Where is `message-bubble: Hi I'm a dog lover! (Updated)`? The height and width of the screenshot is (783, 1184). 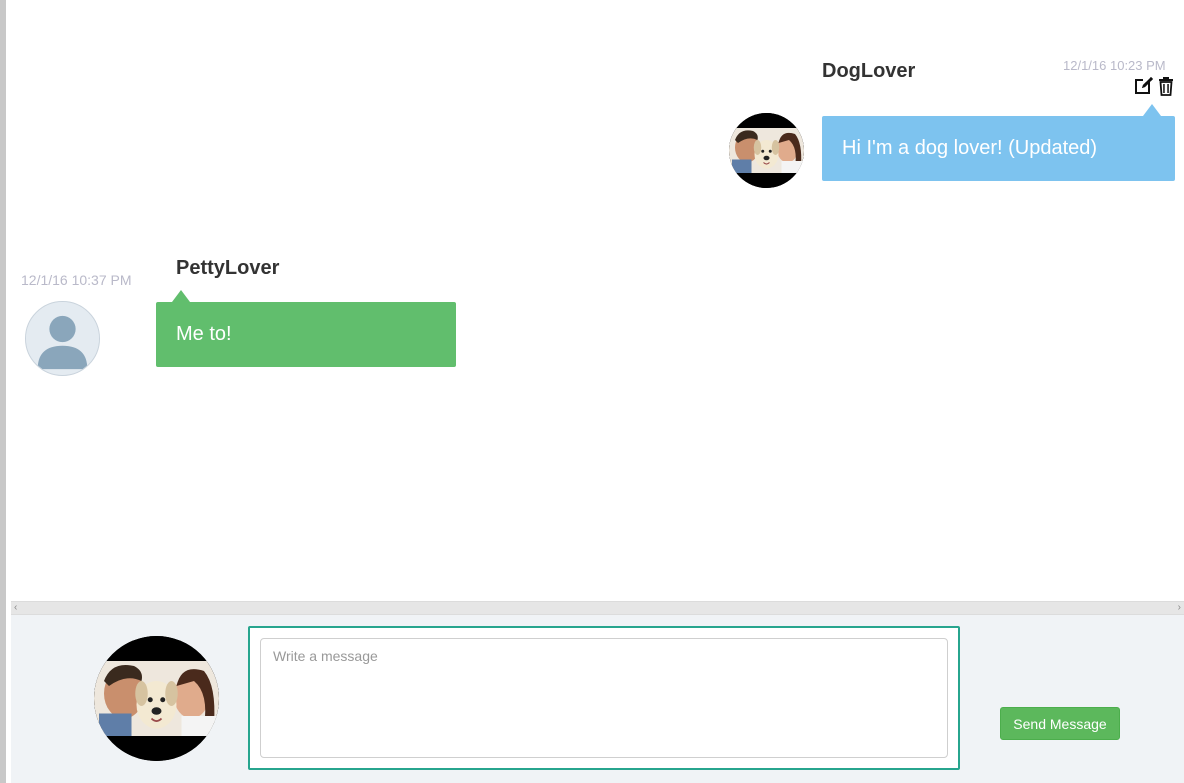 message-bubble: Hi I'm a dog lover! (Updated) is located at coordinates (998, 142).